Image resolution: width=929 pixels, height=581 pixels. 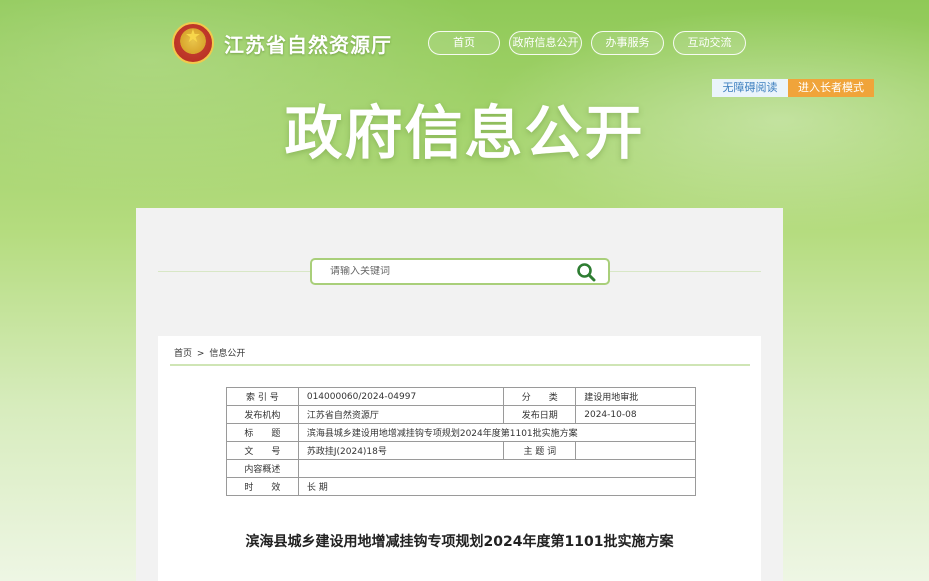 I want to click on search-input, so click(x=440, y=271).